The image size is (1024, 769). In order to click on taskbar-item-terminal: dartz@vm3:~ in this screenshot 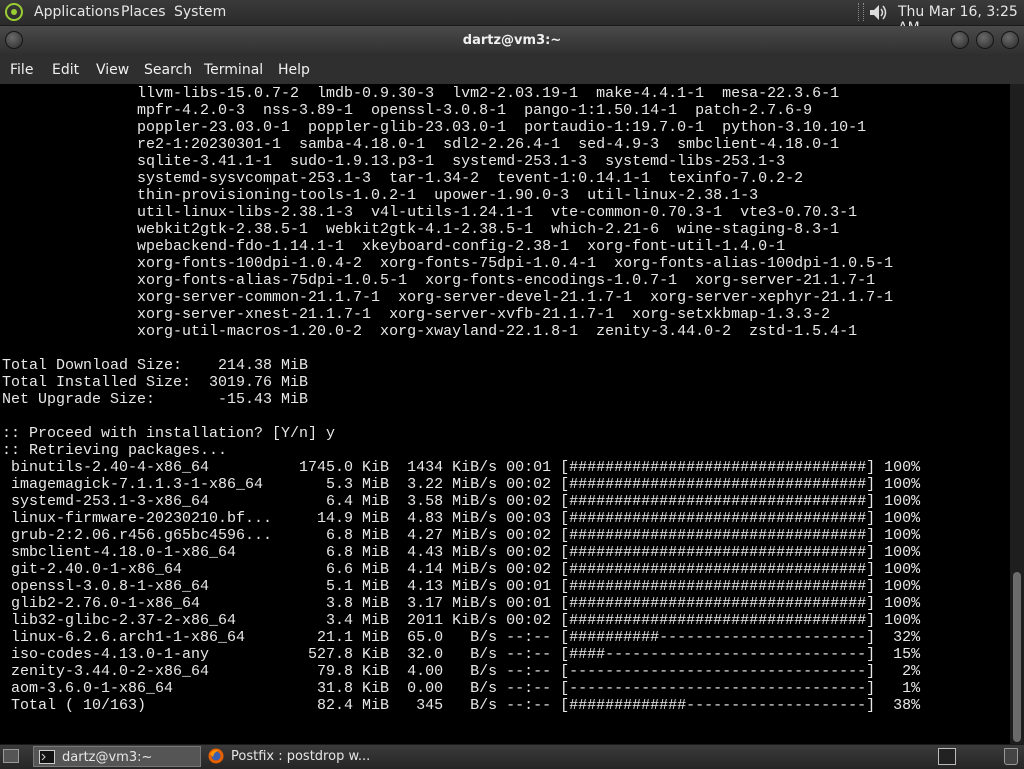, I will do `click(117, 756)`.